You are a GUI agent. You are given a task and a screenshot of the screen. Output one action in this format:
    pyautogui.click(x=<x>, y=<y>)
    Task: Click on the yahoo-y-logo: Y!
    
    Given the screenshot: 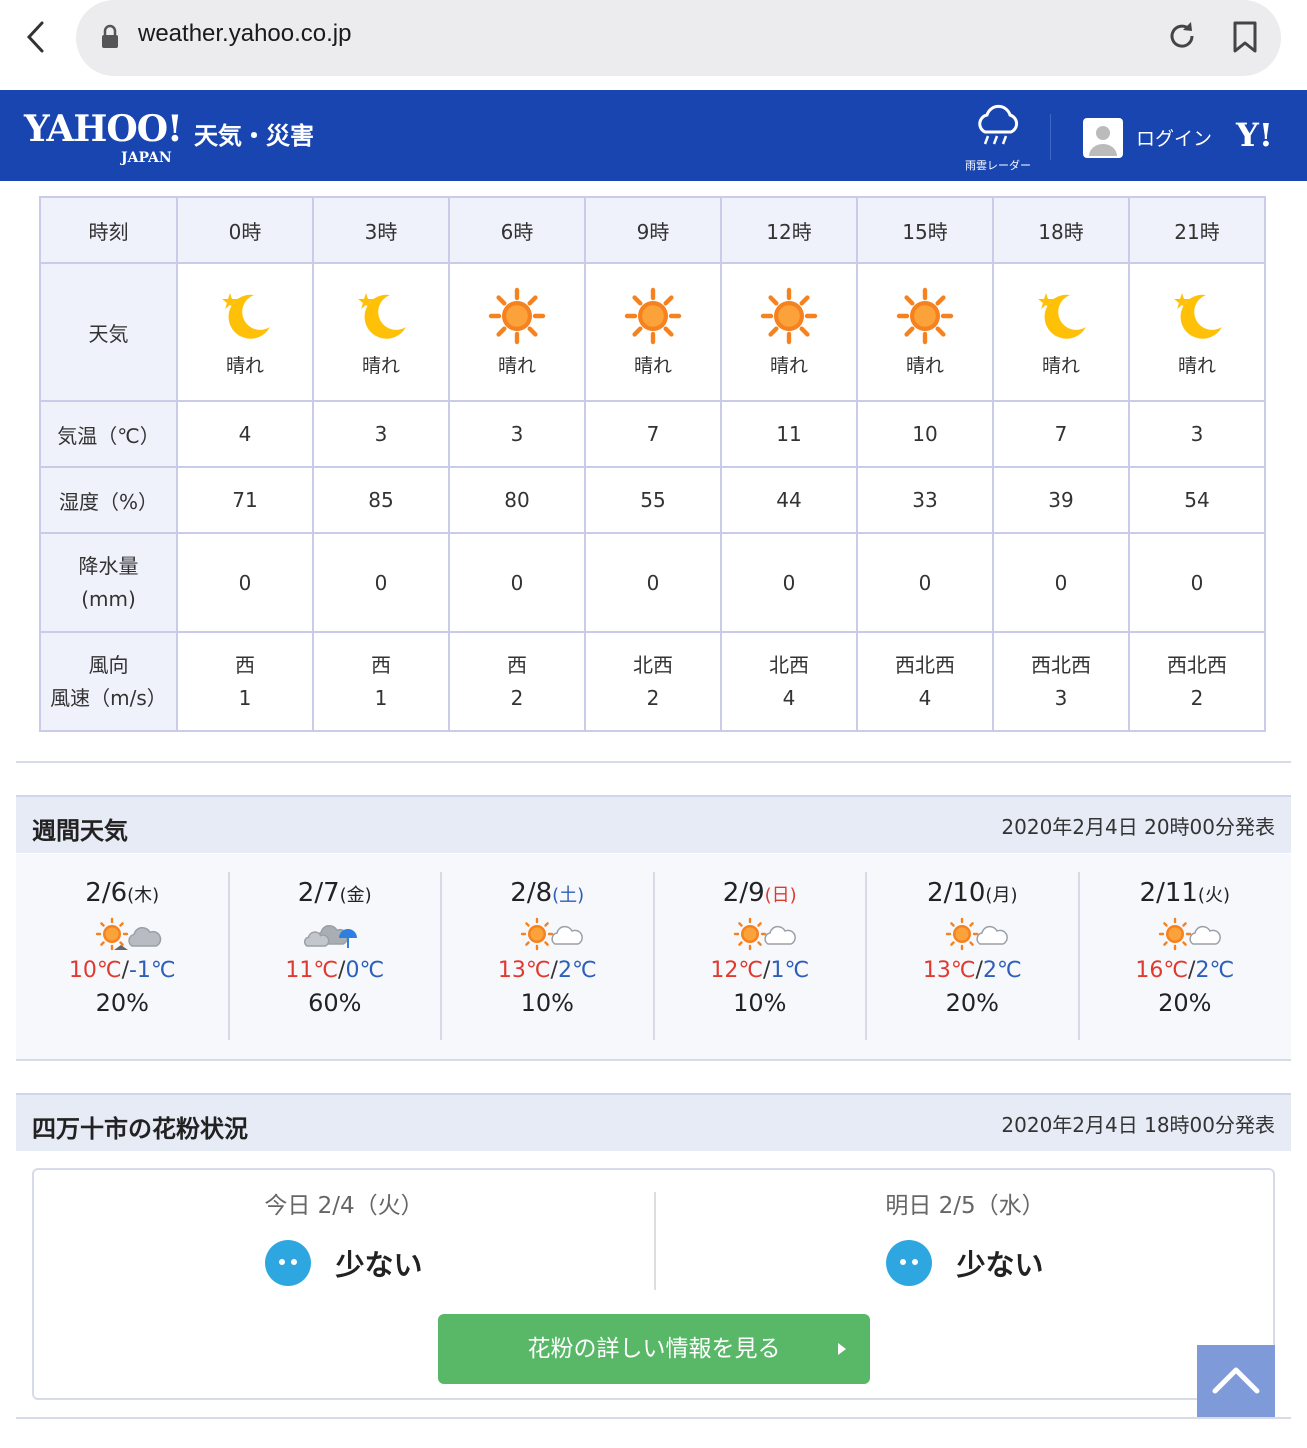 What is the action you would take?
    pyautogui.click(x=1254, y=135)
    